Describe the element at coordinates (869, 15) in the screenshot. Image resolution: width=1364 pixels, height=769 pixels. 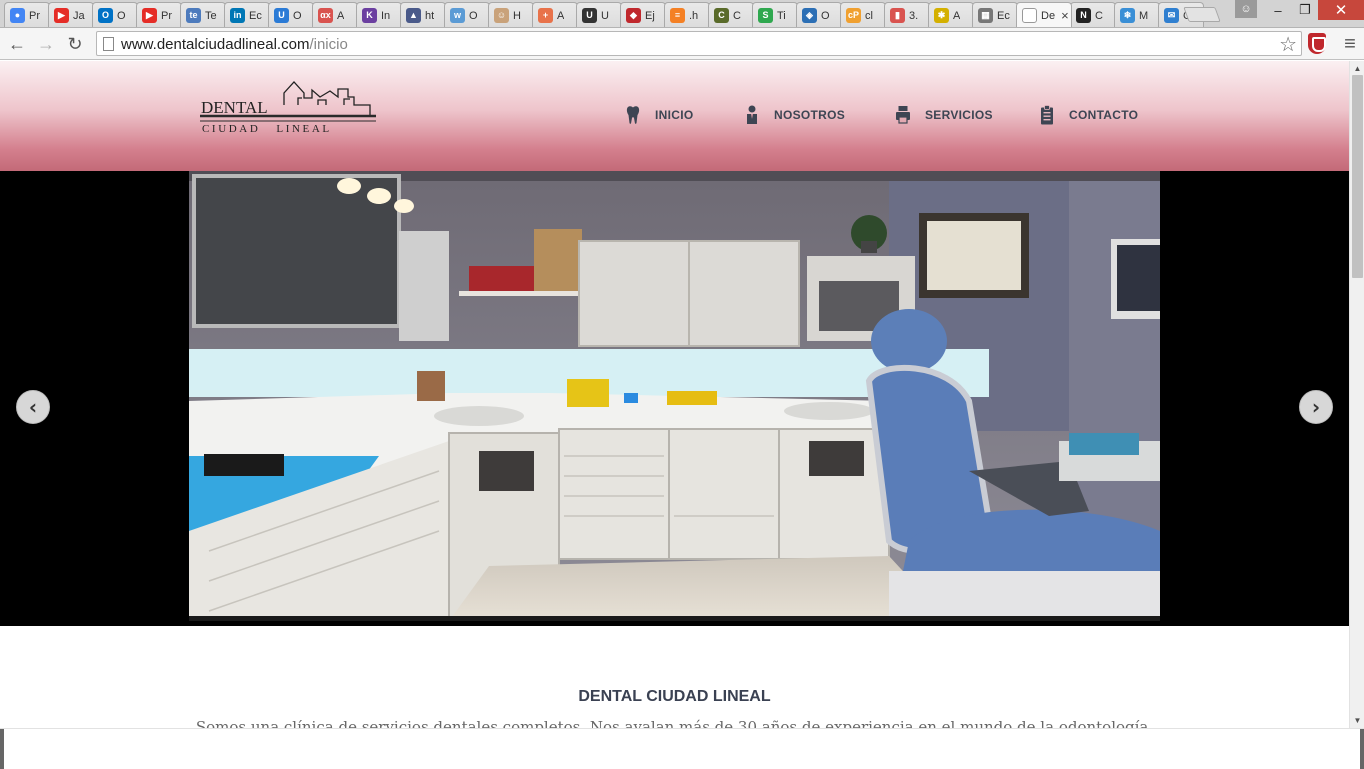
I see `tab-title: cl` at that location.